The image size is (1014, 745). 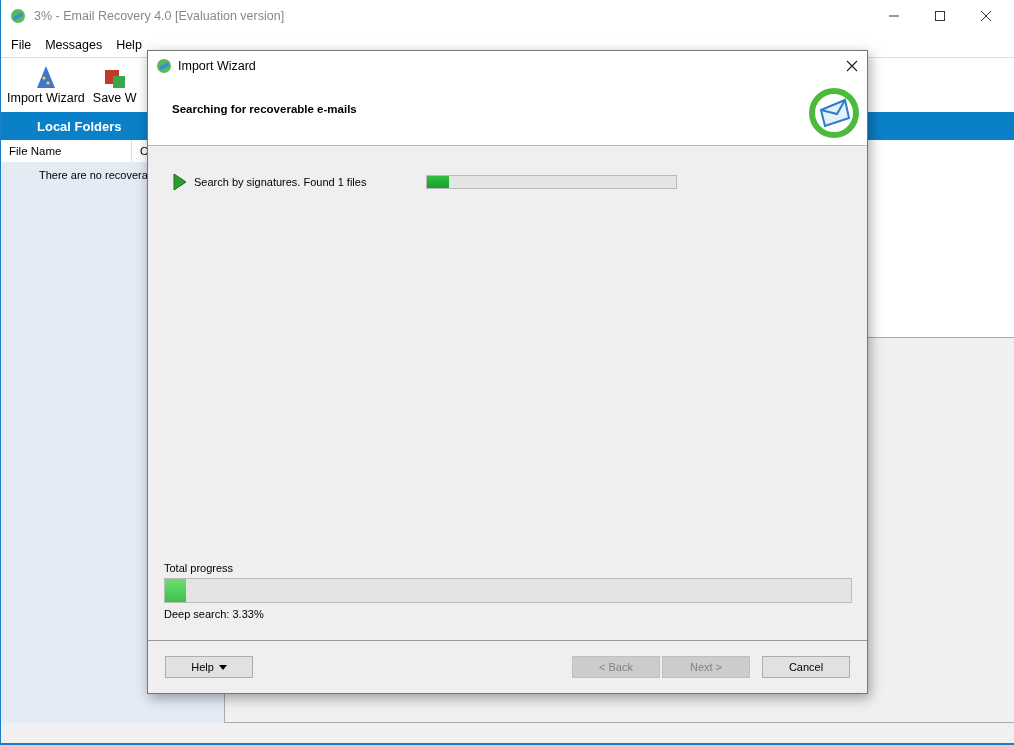 What do you see at coordinates (159, 16) in the screenshot?
I see `window-title: 3% - Email Recovery 4.0 [Evaluation version]` at bounding box center [159, 16].